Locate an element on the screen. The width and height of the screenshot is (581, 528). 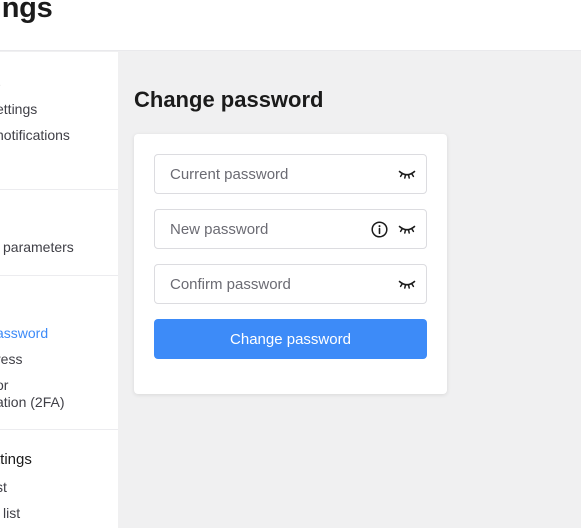
sidebar-item-2fa: or ation (2FA) is located at coordinates (32, 394).